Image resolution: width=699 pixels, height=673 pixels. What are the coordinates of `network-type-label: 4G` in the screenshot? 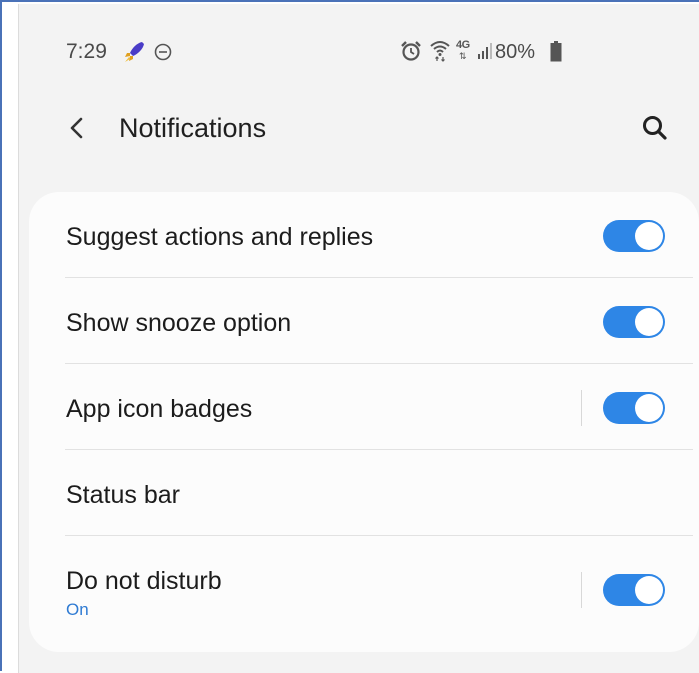 It's located at (463, 45).